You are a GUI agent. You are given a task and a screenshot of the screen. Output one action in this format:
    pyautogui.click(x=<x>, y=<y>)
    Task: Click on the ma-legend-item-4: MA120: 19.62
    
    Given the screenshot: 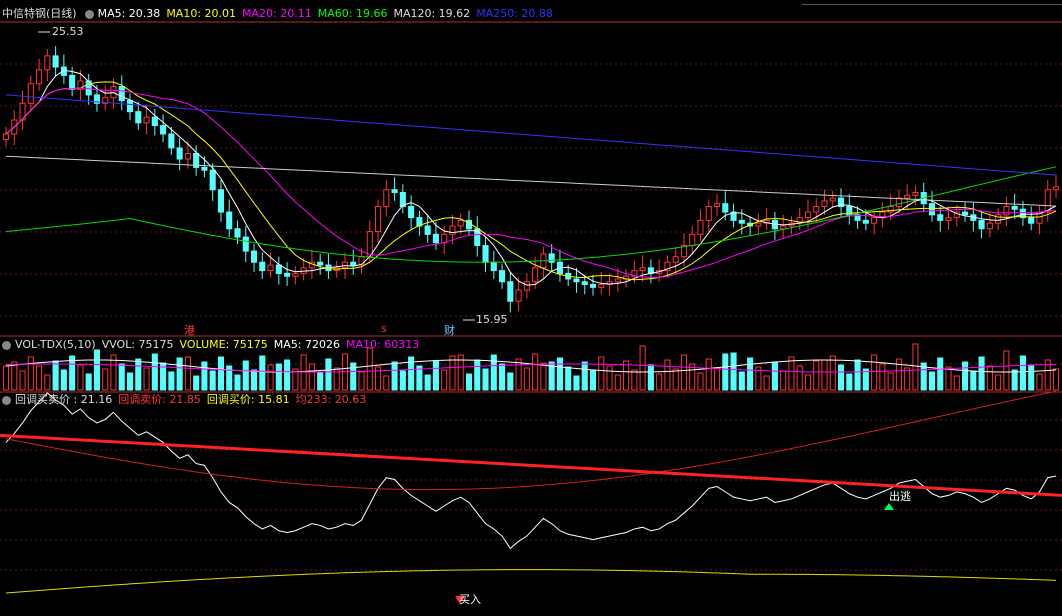 What is the action you would take?
    pyautogui.click(x=432, y=13)
    